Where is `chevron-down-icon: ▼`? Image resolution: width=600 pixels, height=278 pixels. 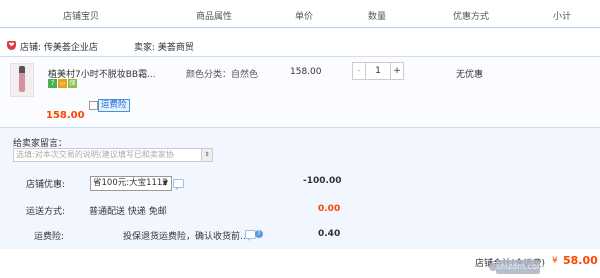 chevron-down-icon: ▼ is located at coordinates (165, 183).